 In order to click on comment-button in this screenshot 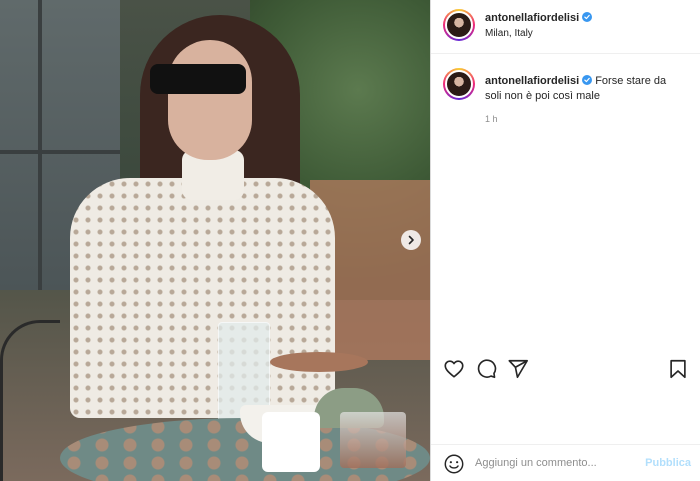, I will do `click(486, 369)`.